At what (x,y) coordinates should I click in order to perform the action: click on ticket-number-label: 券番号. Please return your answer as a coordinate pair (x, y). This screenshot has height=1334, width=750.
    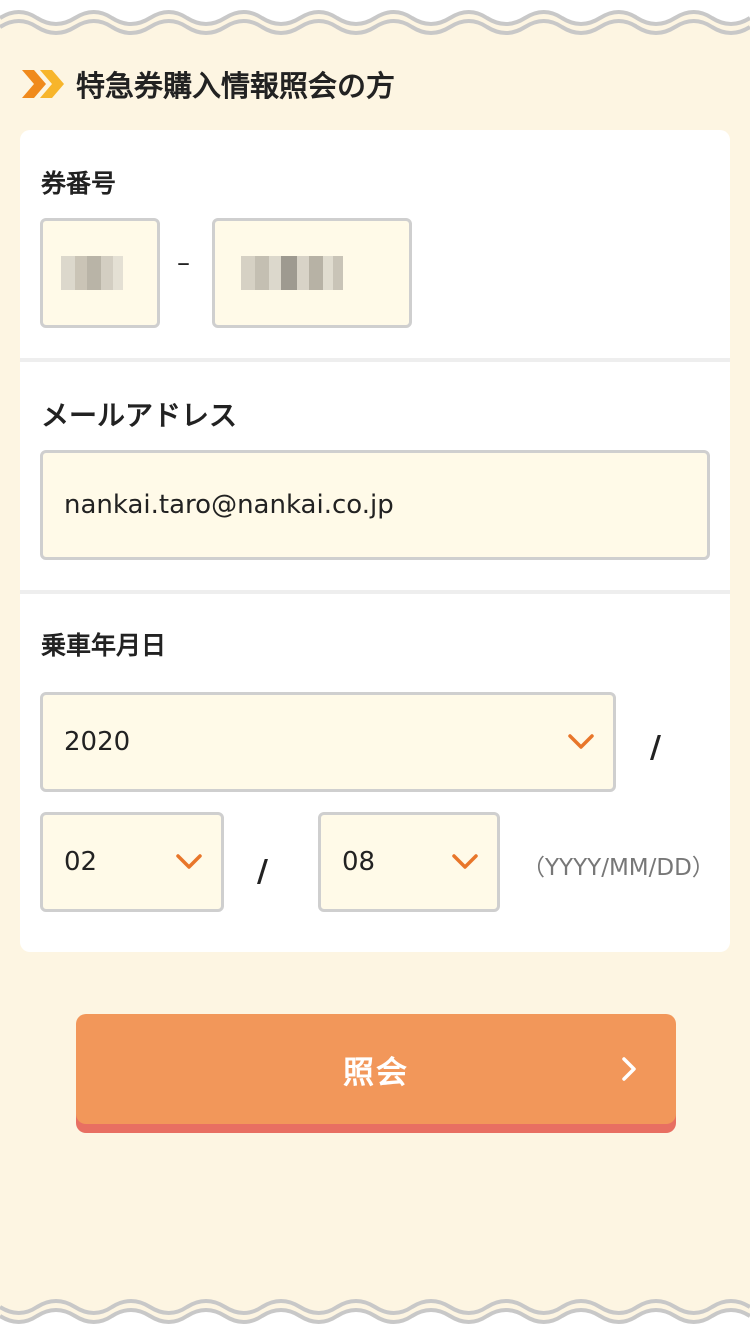
    Looking at the image, I should click on (79, 183).